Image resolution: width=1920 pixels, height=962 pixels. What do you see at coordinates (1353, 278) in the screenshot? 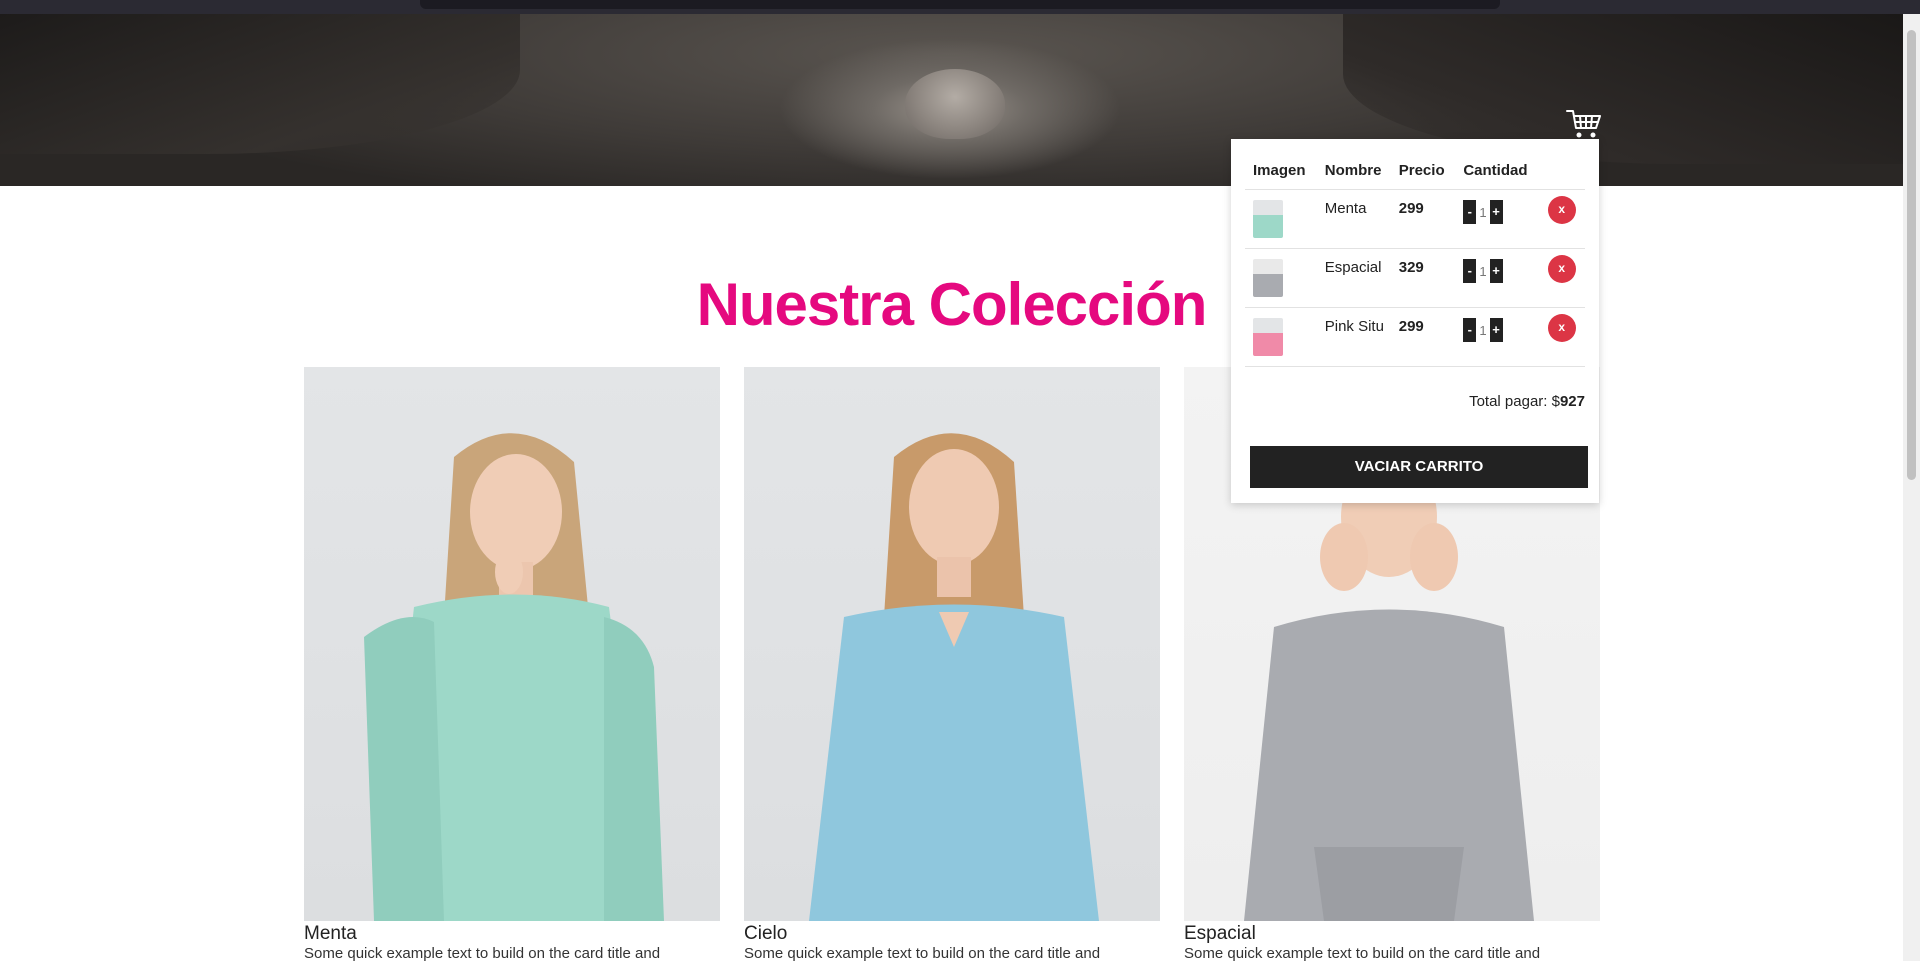
I see `cart-item-name: Espacial` at bounding box center [1353, 278].